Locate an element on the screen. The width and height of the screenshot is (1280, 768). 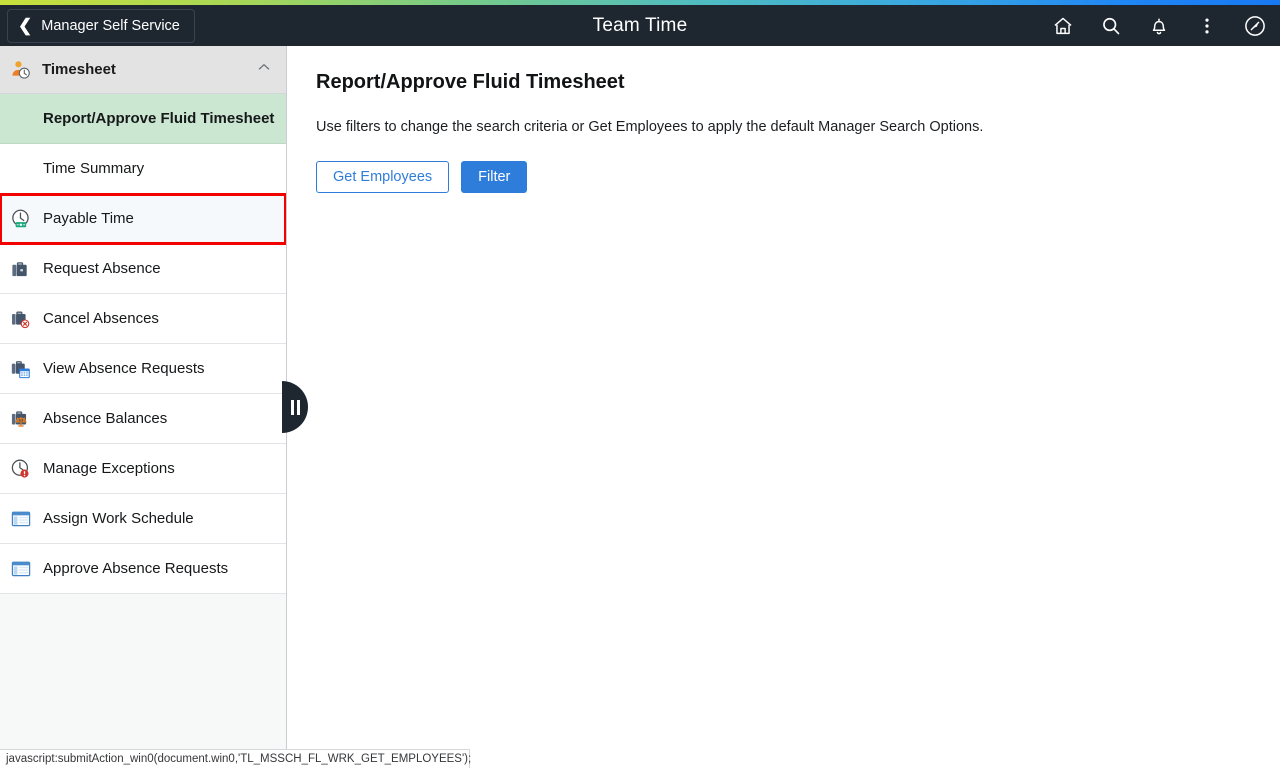
sidebar-item-label: Payable Time is located at coordinates (88, 218).